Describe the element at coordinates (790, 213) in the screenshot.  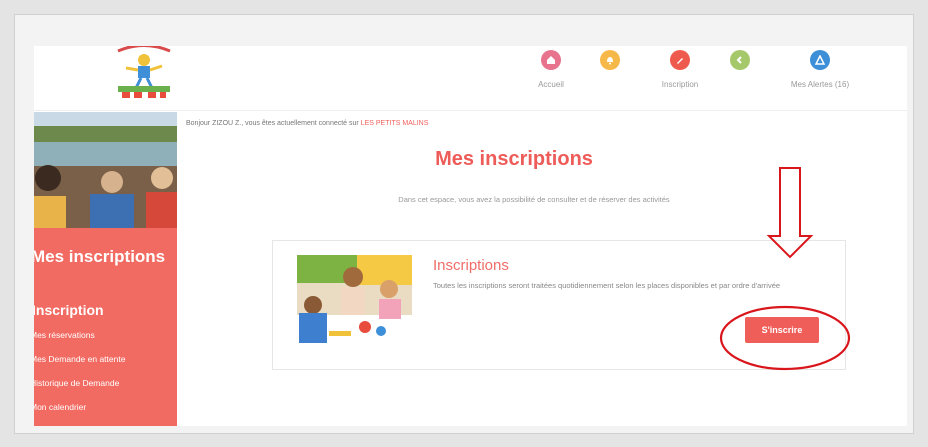
I see `down-arrow-annotation` at that location.